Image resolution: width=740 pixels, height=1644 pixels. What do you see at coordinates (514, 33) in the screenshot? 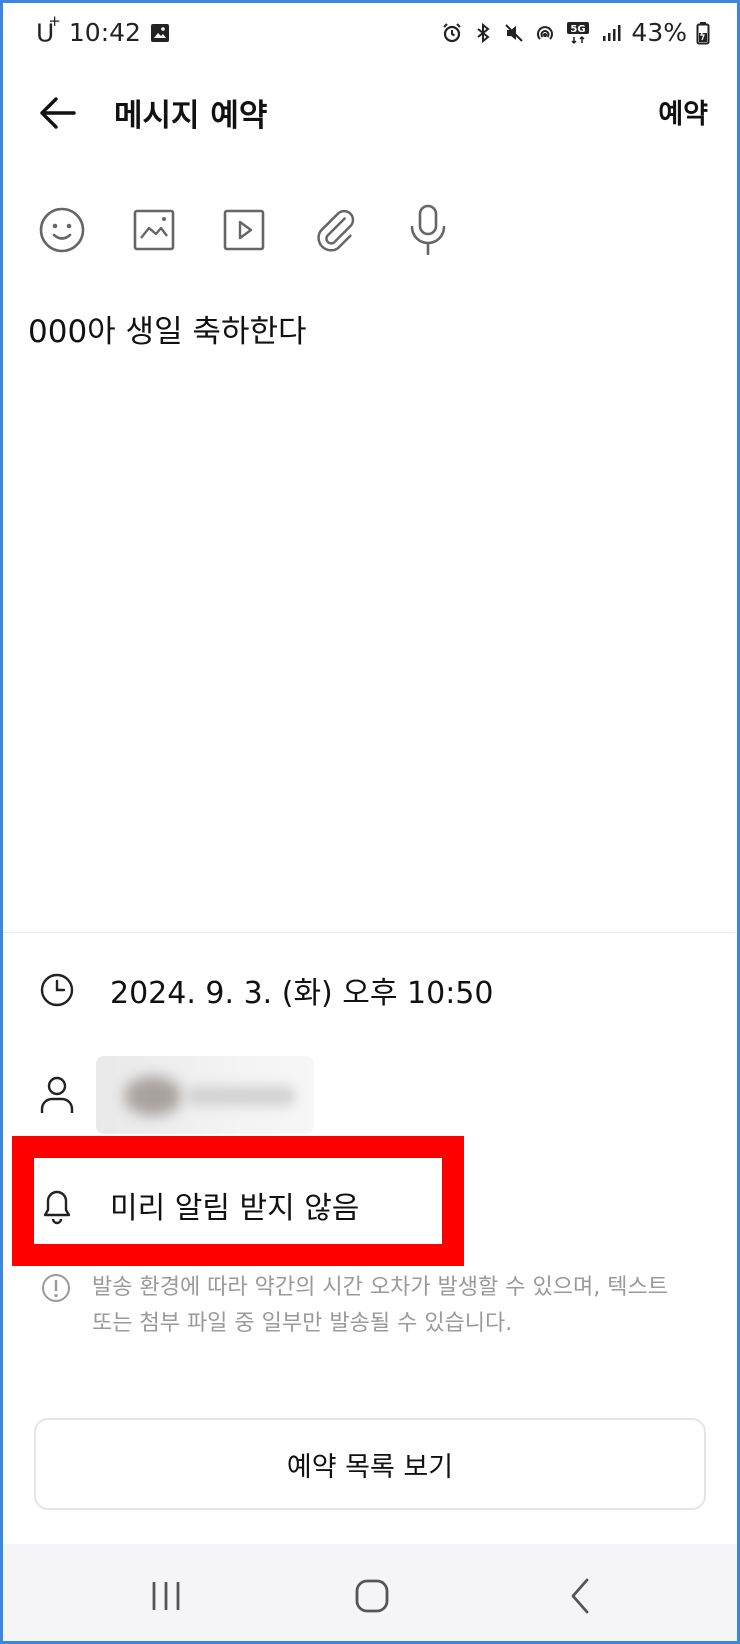
I see `mute-icon` at bounding box center [514, 33].